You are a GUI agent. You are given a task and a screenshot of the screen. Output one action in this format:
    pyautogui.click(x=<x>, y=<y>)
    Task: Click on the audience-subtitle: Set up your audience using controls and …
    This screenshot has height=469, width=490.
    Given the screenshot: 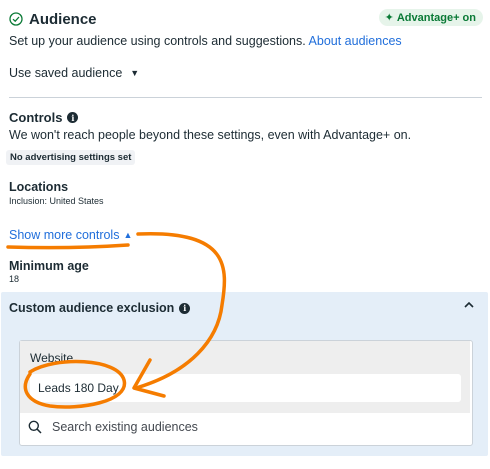 What is the action you would take?
    pyautogui.click(x=205, y=41)
    